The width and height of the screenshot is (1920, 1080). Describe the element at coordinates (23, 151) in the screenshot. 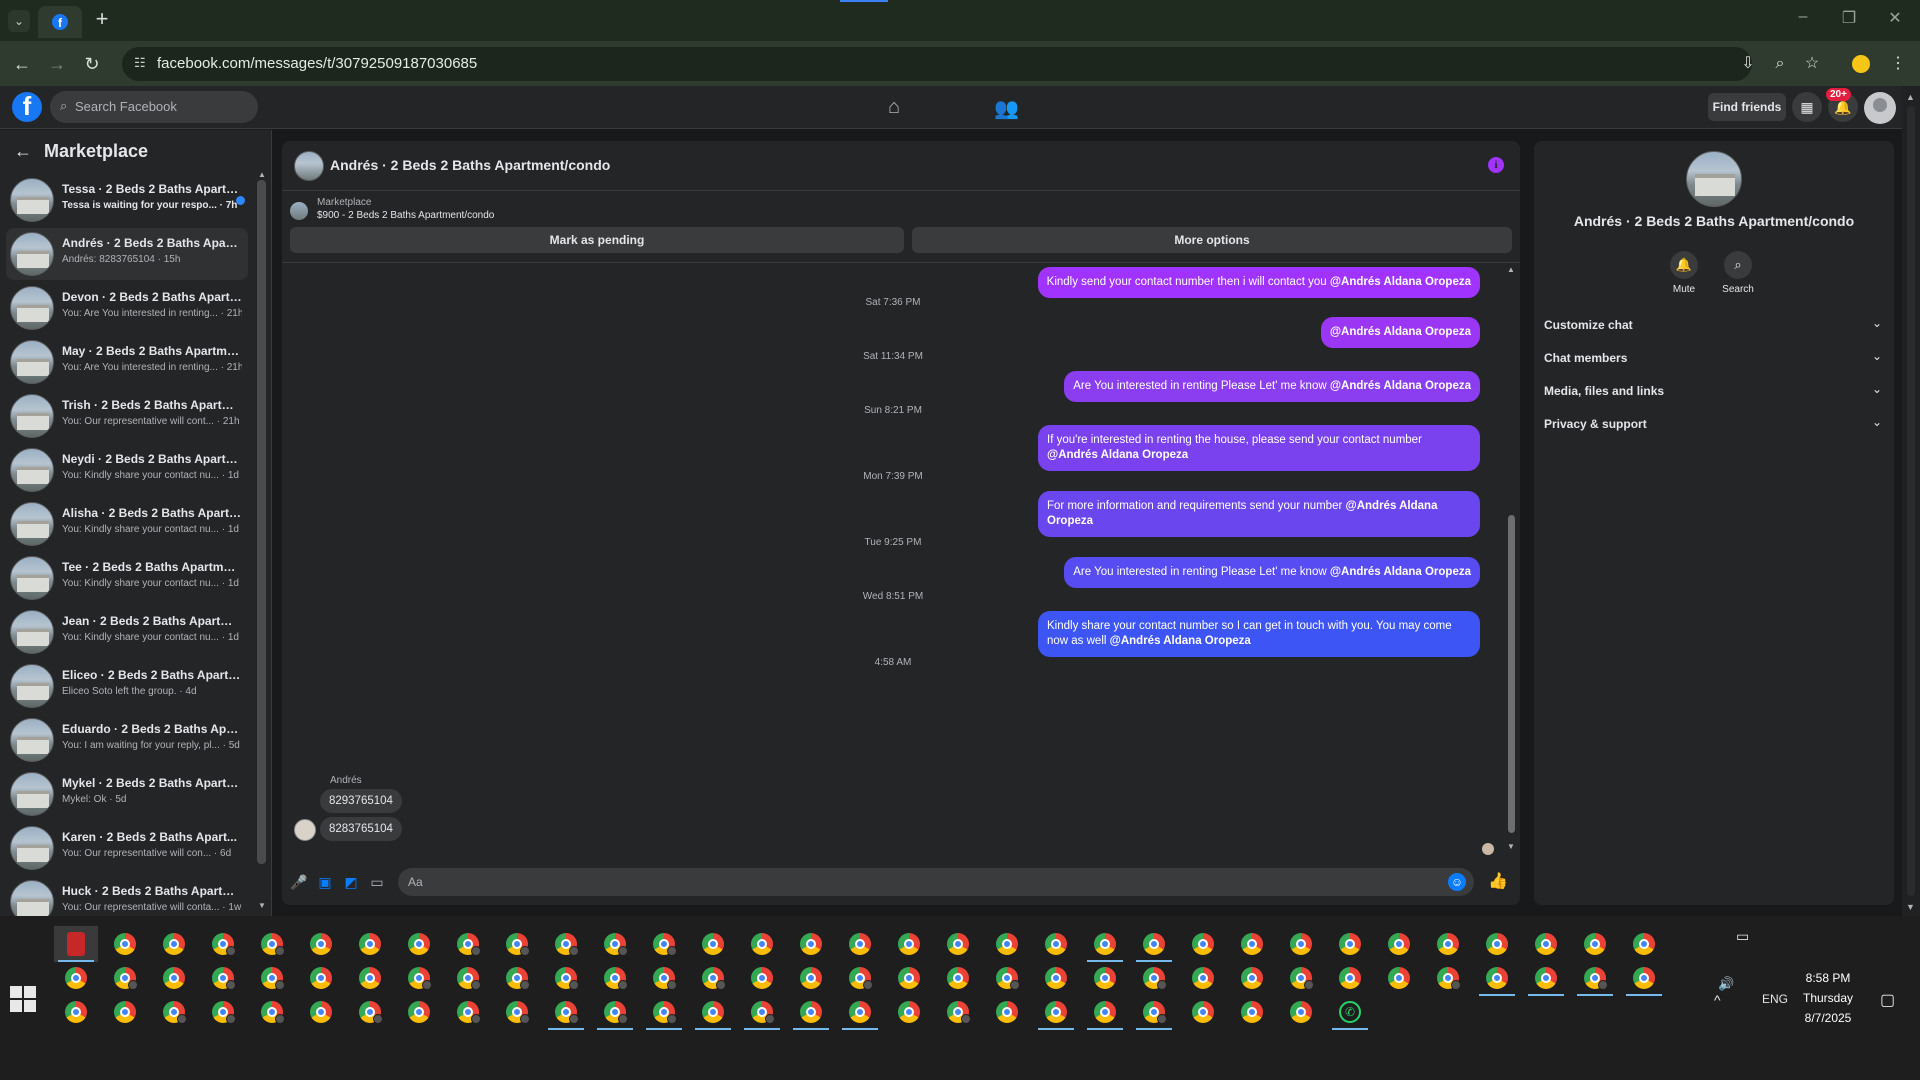

I see `back-arrow-icon: ←` at that location.